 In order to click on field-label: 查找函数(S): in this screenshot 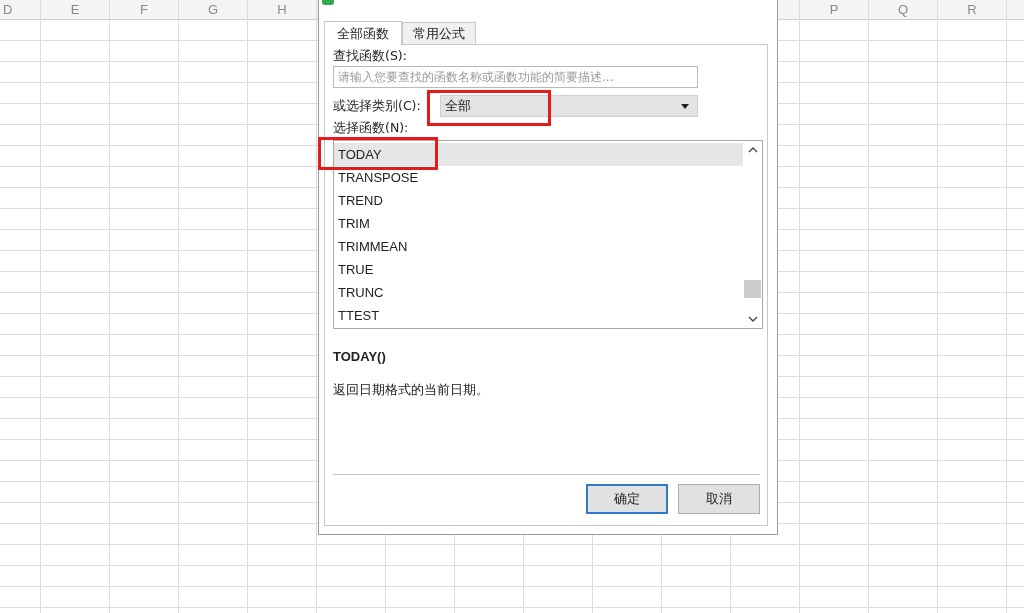, I will do `click(370, 56)`.